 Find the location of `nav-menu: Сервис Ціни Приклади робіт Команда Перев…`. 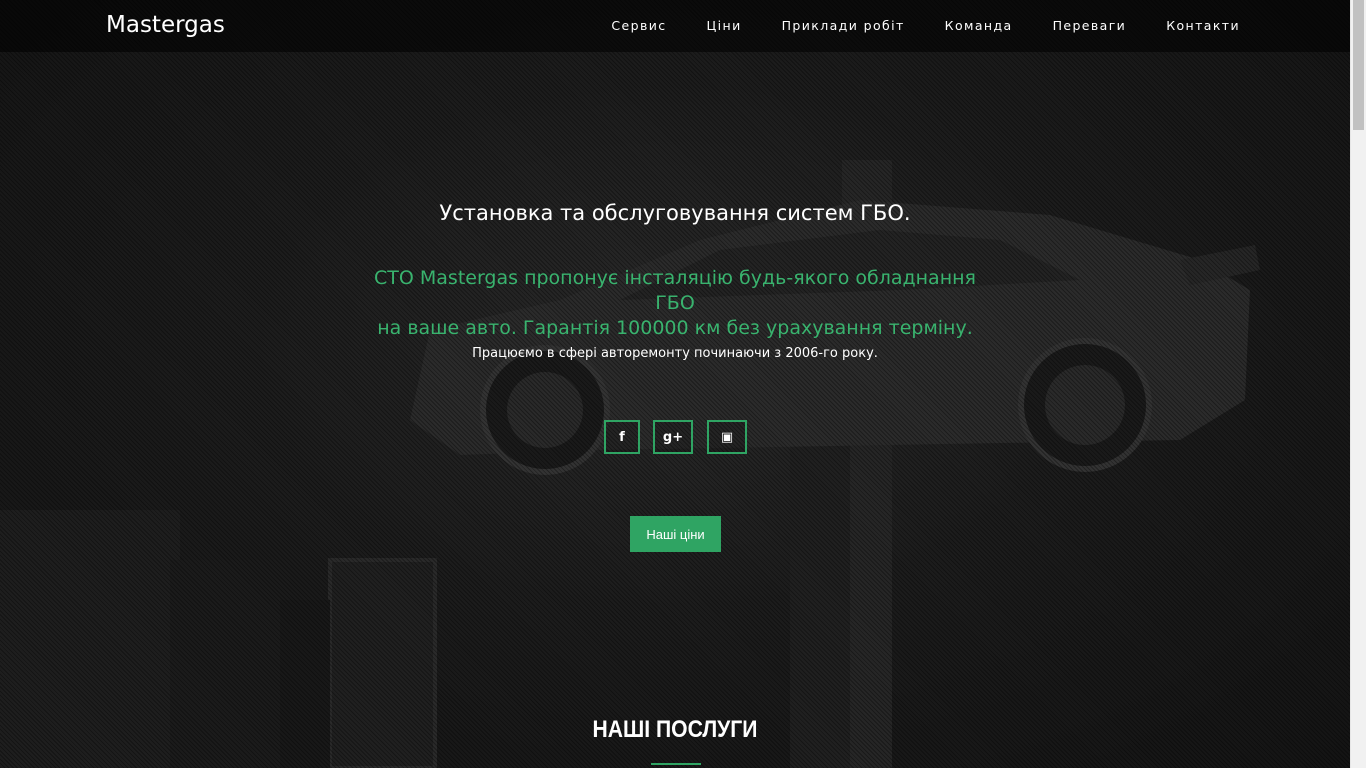

nav-menu: Сервис Ціни Приклади робіт Команда Перев… is located at coordinates (905, 25).